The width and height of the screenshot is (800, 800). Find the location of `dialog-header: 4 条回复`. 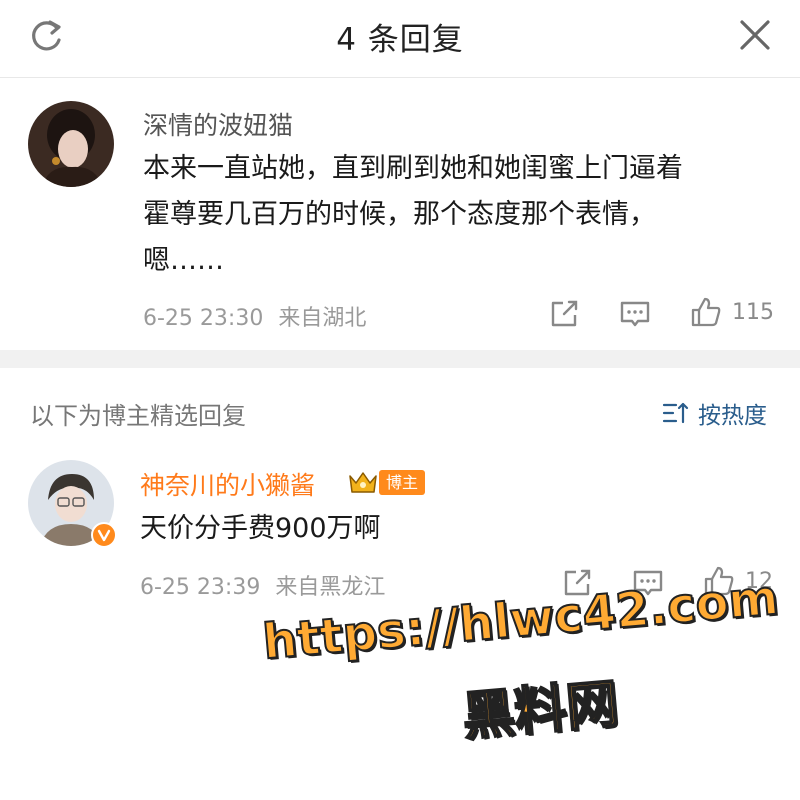

dialog-header: 4 条回复 is located at coordinates (400, 39).